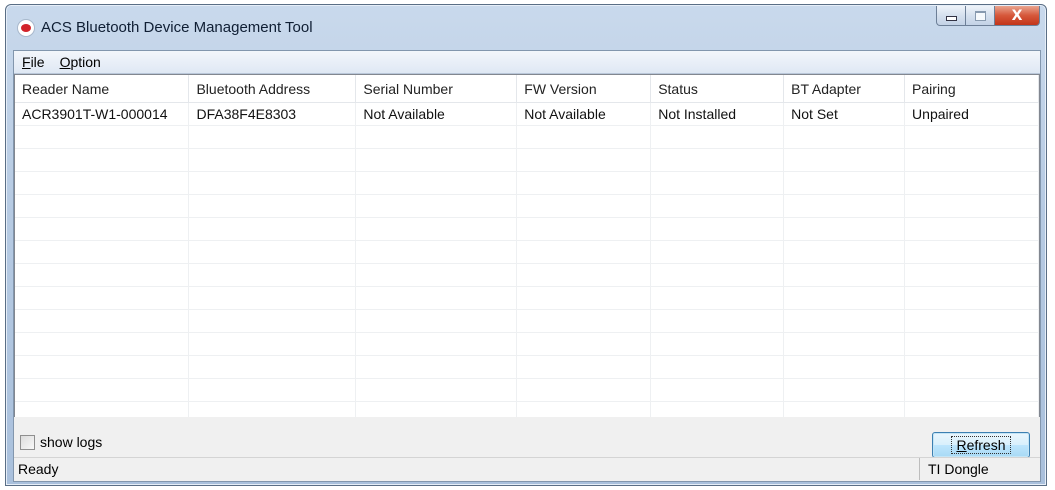  Describe the element at coordinates (26, 28) in the screenshot. I see `app-icon` at that location.